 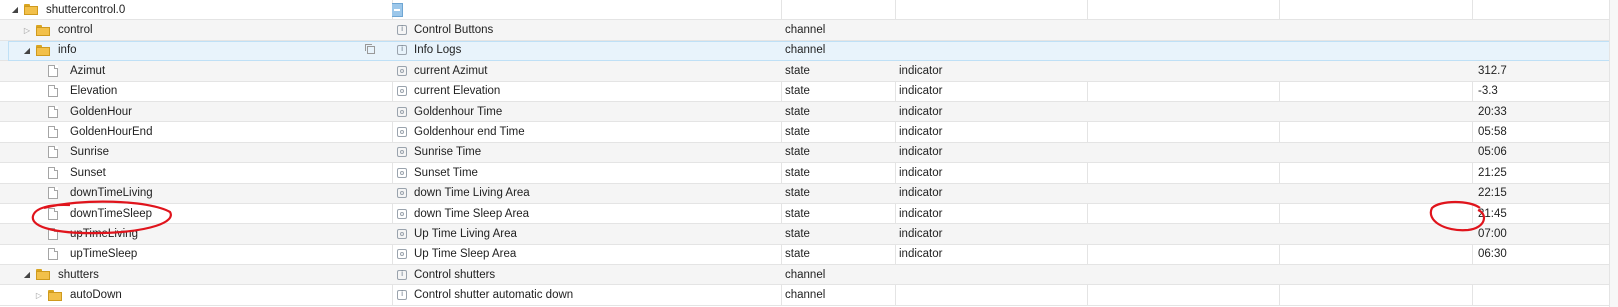 I want to click on name-cell: Elevation, so click(x=196, y=91).